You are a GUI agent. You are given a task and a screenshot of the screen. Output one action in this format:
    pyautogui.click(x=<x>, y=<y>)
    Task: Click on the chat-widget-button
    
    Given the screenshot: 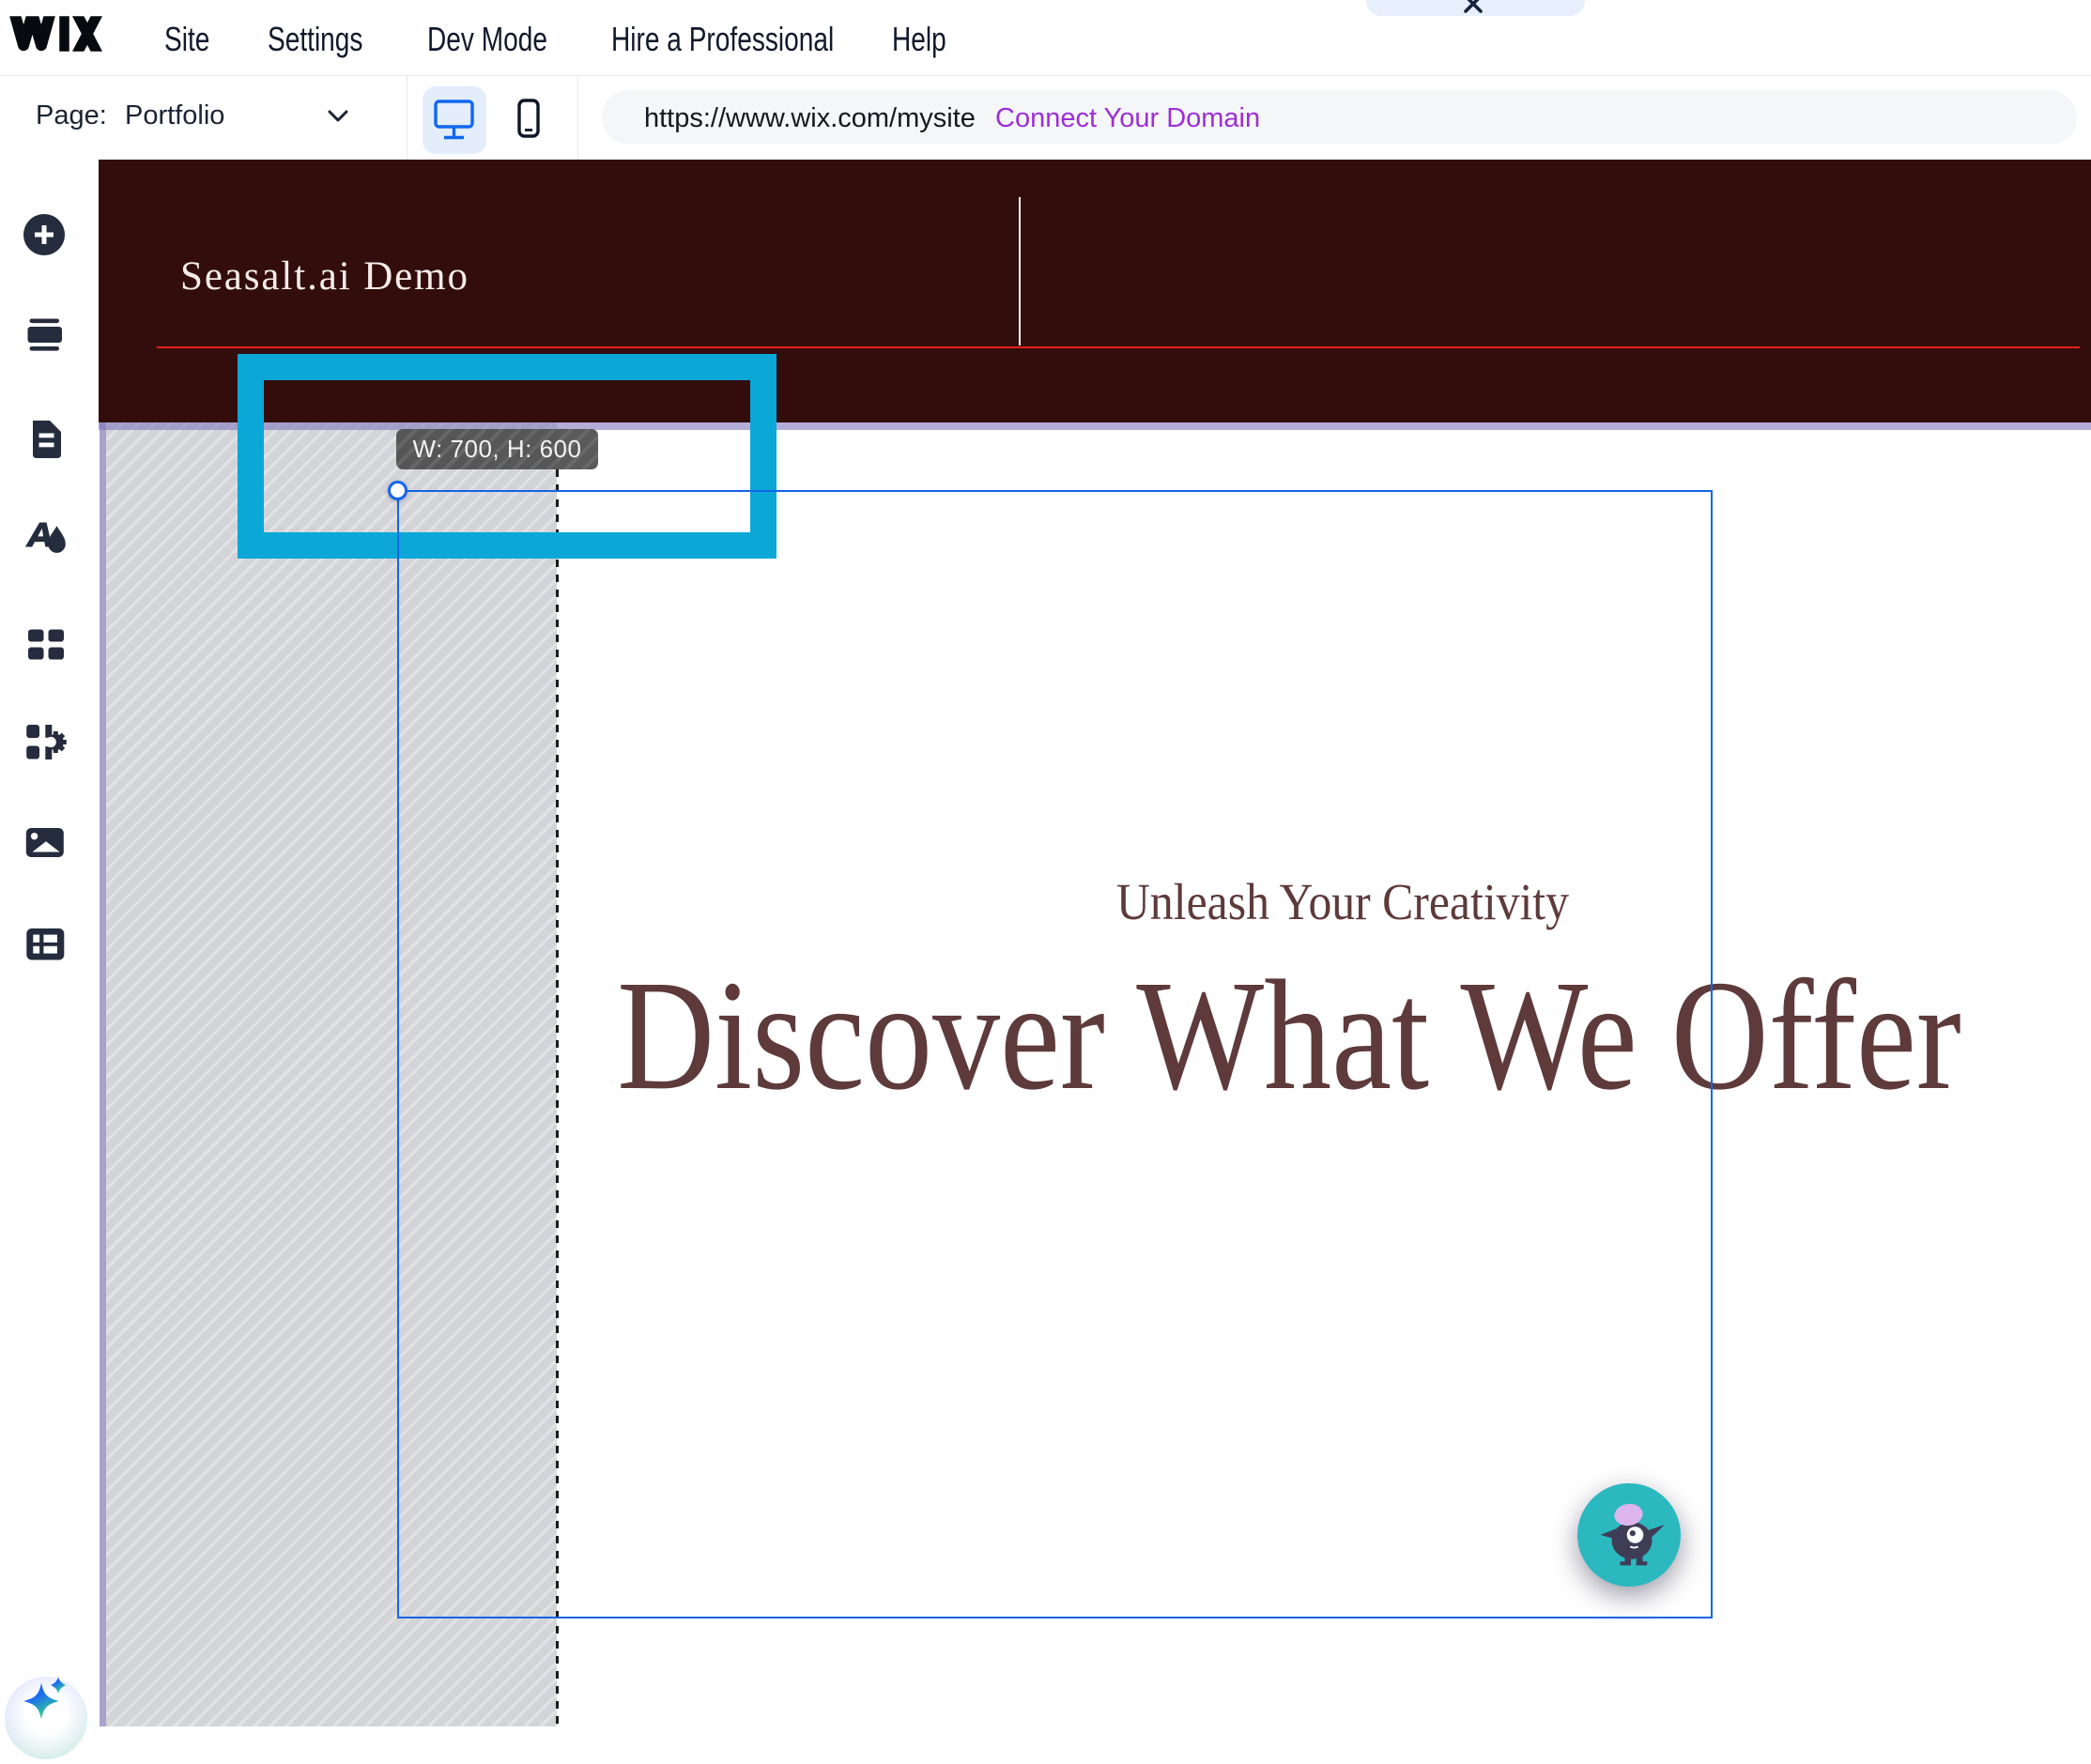 What is the action you would take?
    pyautogui.click(x=1629, y=1535)
    